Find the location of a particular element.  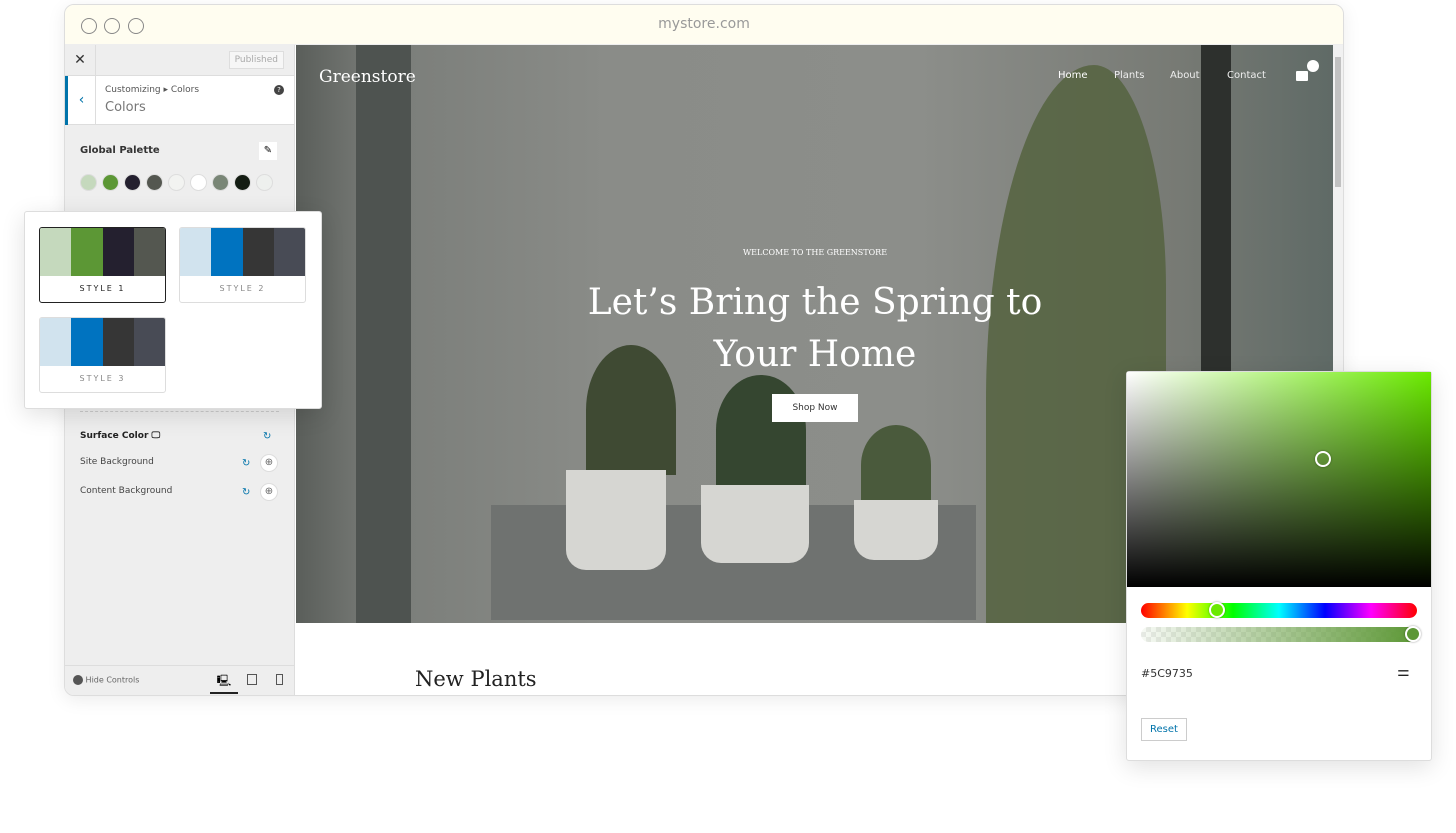

collapse-icon is located at coordinates (78, 680).